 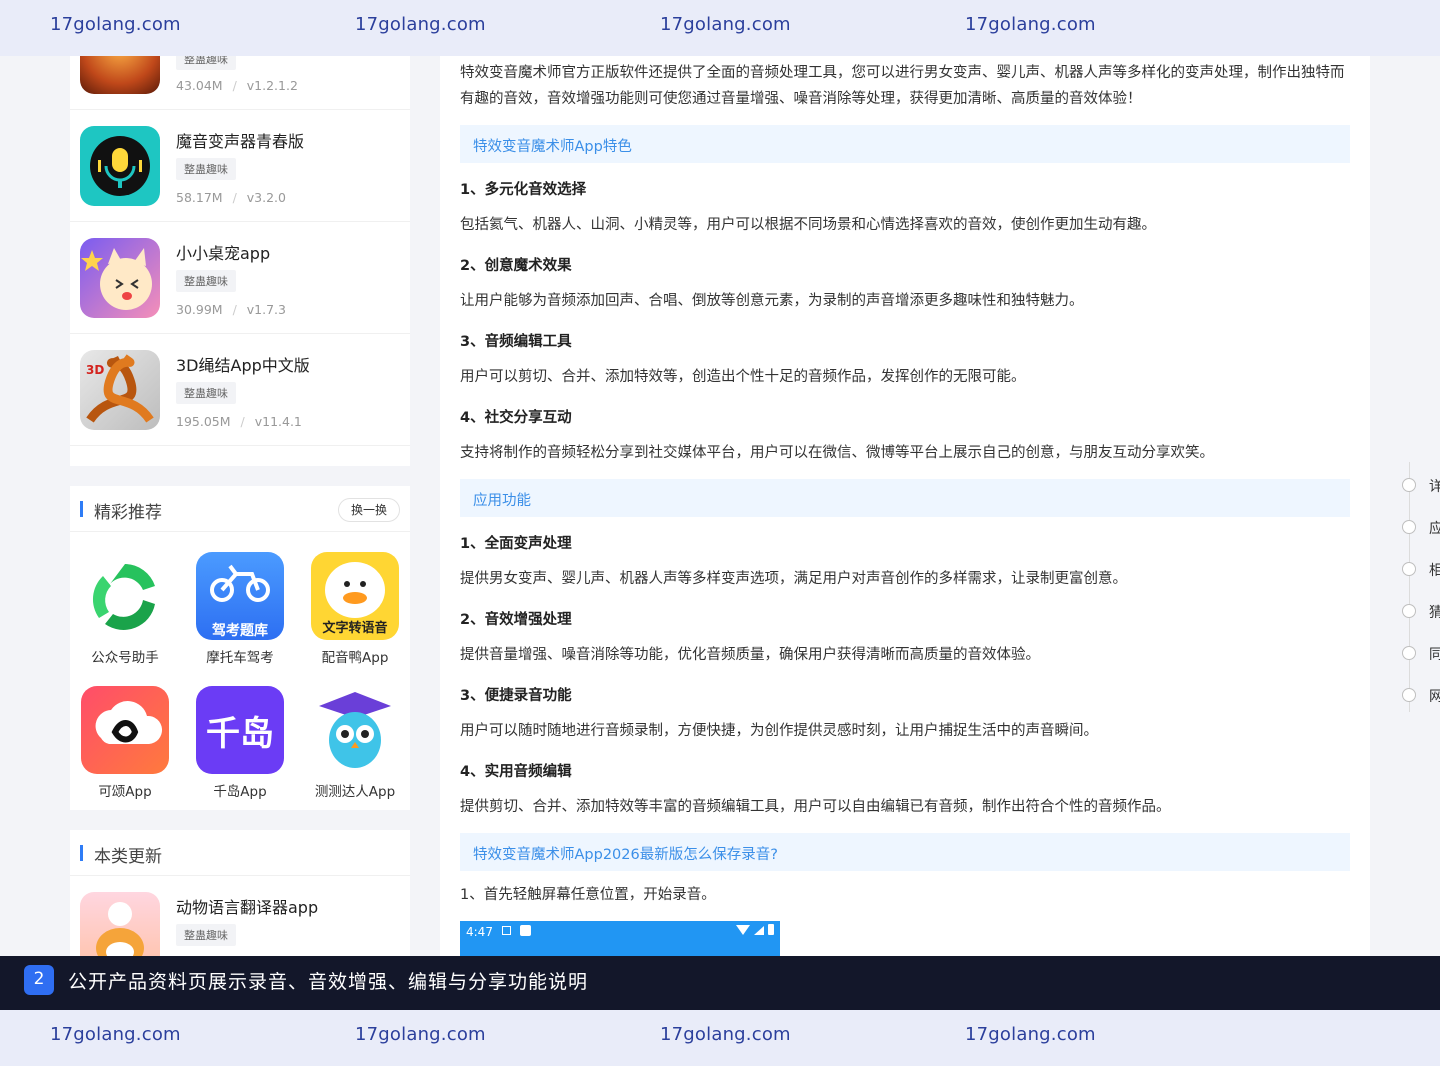 What do you see at coordinates (240, 853) in the screenshot?
I see `updates-header: 本类更新` at bounding box center [240, 853].